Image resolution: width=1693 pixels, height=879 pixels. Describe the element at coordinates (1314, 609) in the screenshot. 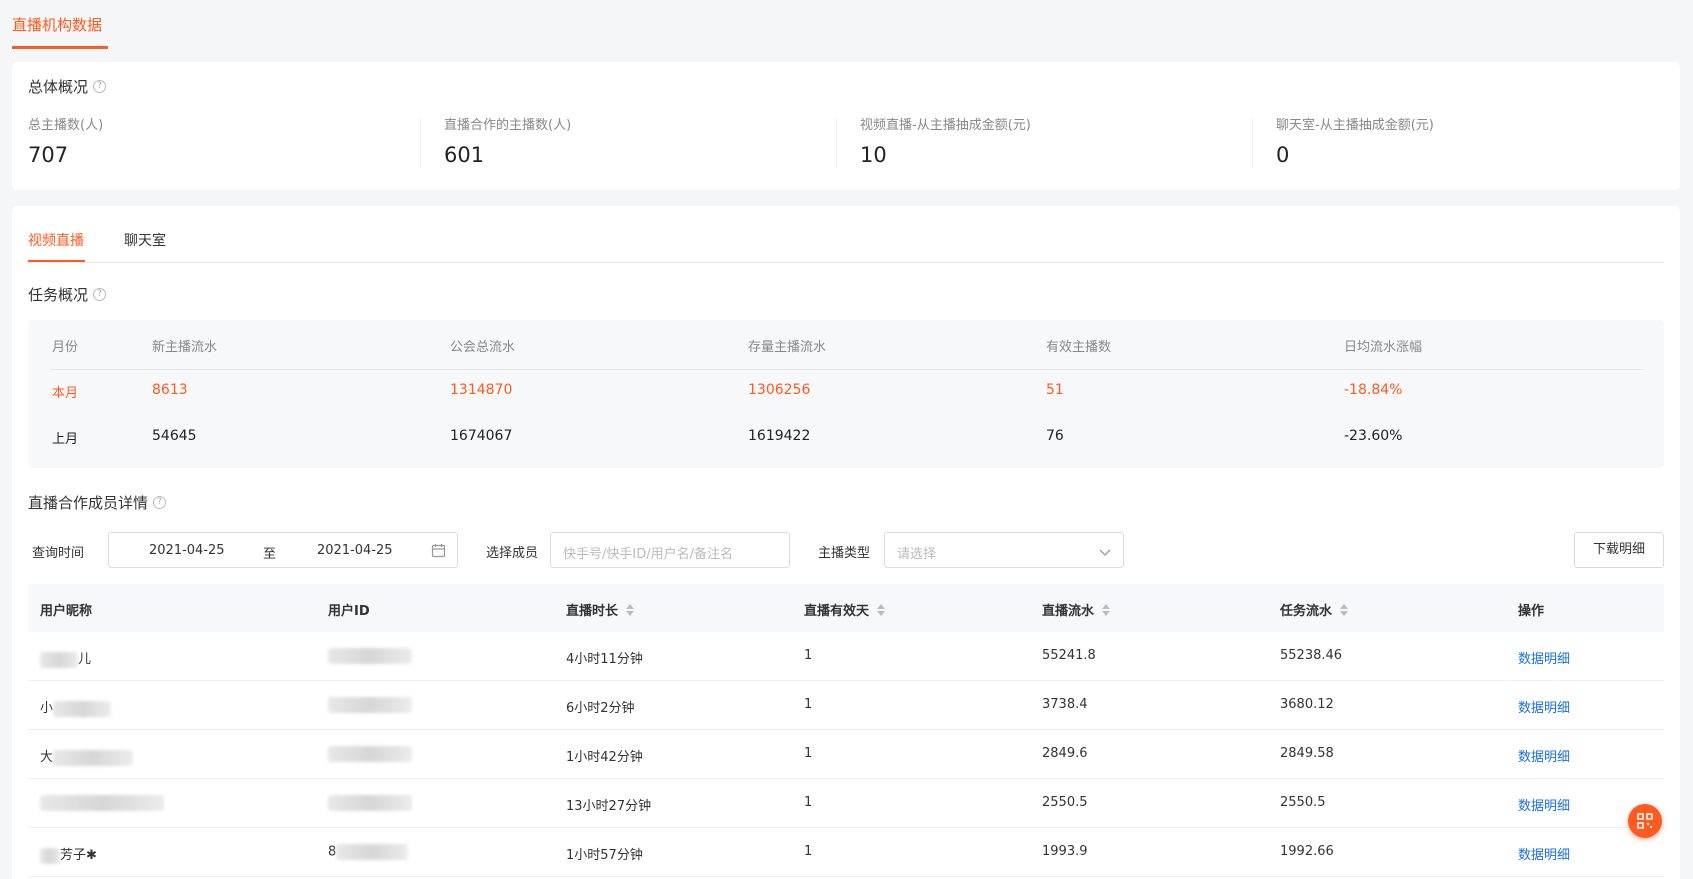

I see `th-task-flow: 任务流水` at that location.